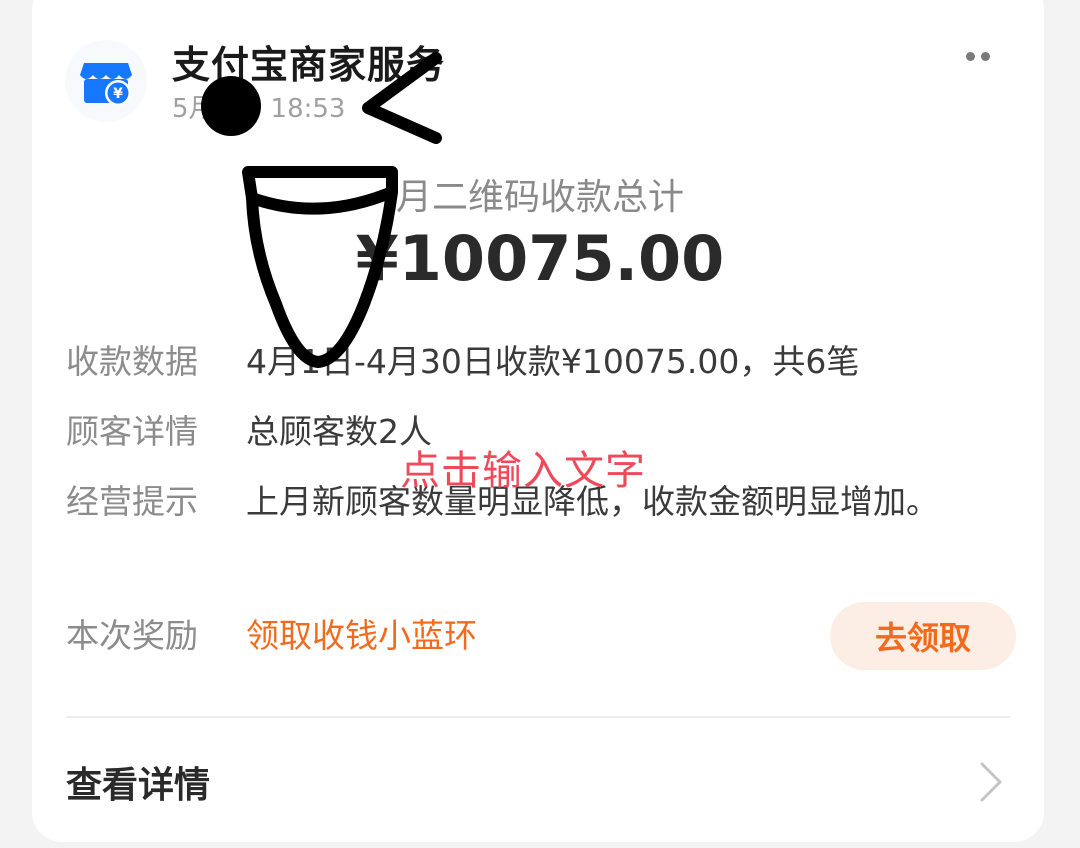  Describe the element at coordinates (132, 431) in the screenshot. I see `row-key: 顾客详情` at that location.